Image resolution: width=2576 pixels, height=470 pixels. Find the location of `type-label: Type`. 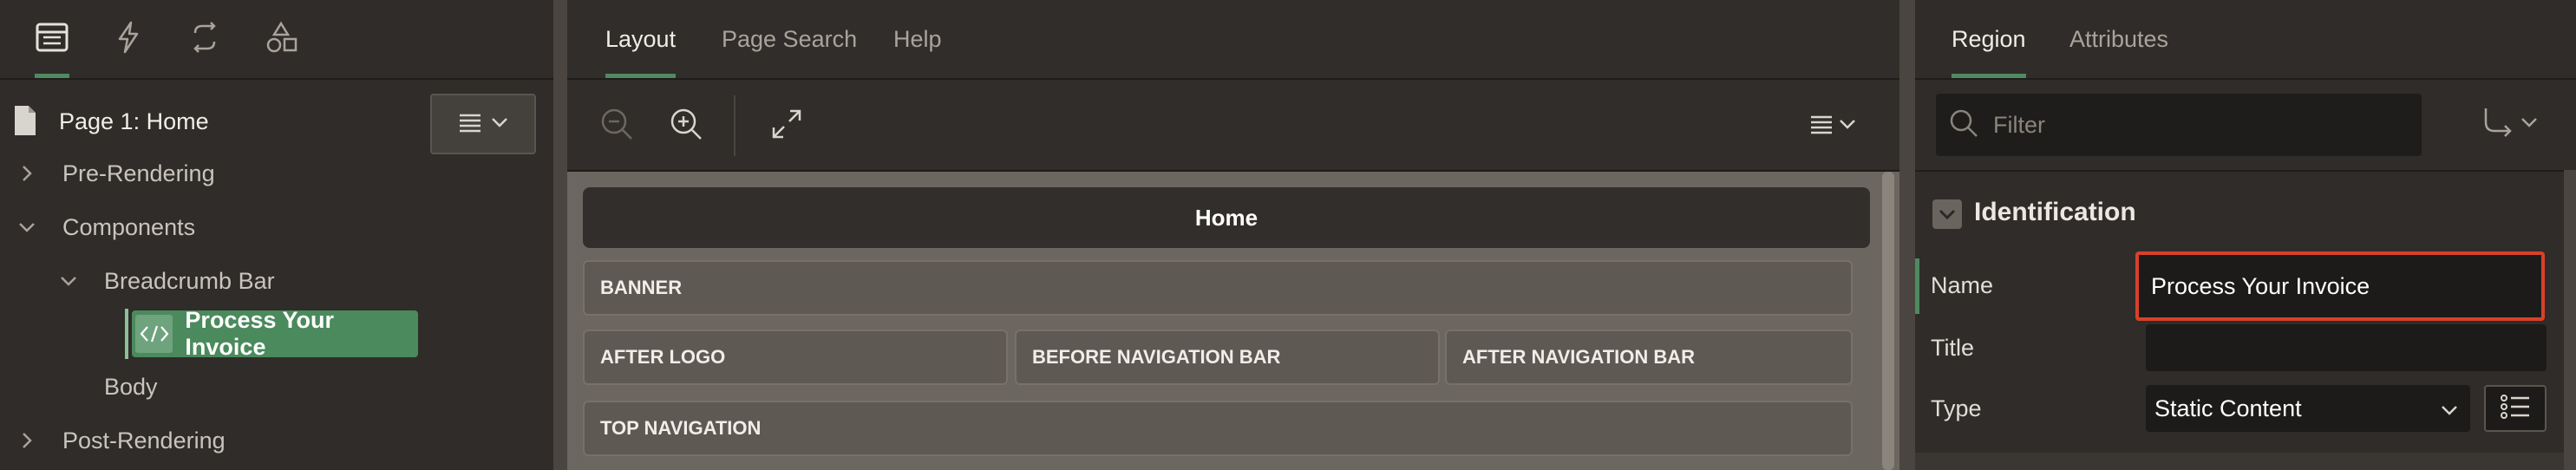

type-label: Type is located at coordinates (1956, 408).